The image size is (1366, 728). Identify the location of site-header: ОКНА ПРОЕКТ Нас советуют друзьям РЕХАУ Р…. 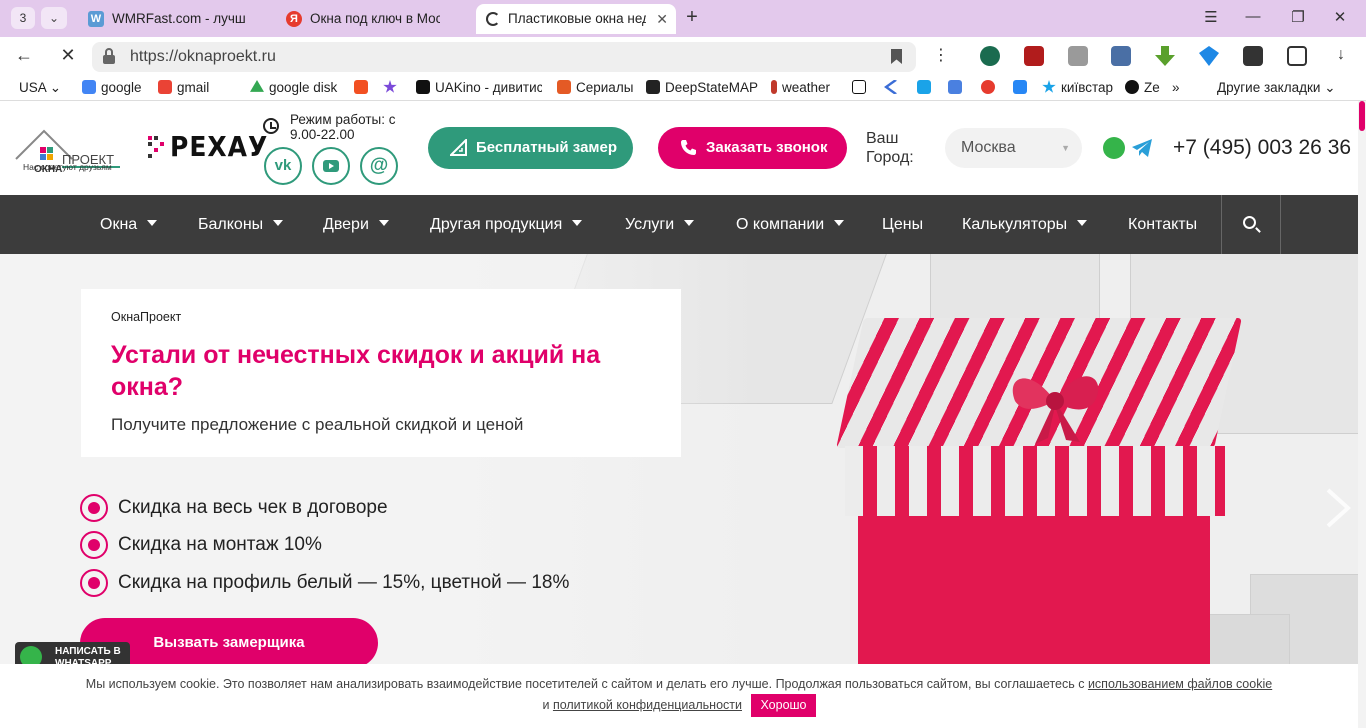
(679, 148).